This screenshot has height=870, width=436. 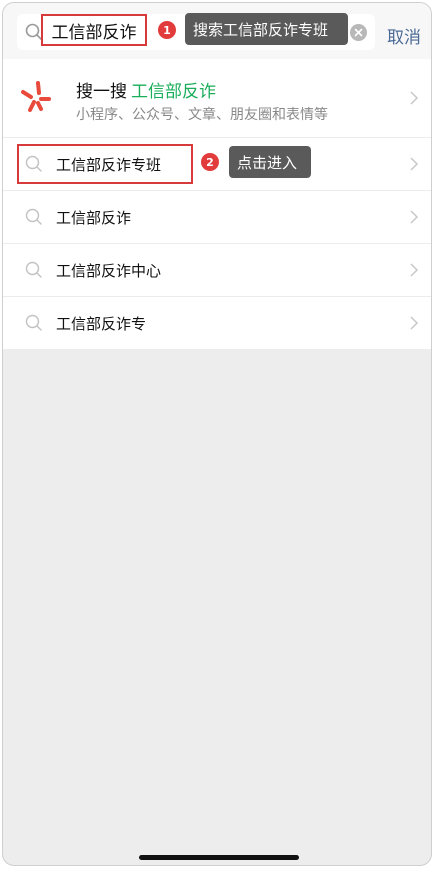 What do you see at coordinates (404, 35) in the screenshot?
I see `cancel-button: 取消` at bounding box center [404, 35].